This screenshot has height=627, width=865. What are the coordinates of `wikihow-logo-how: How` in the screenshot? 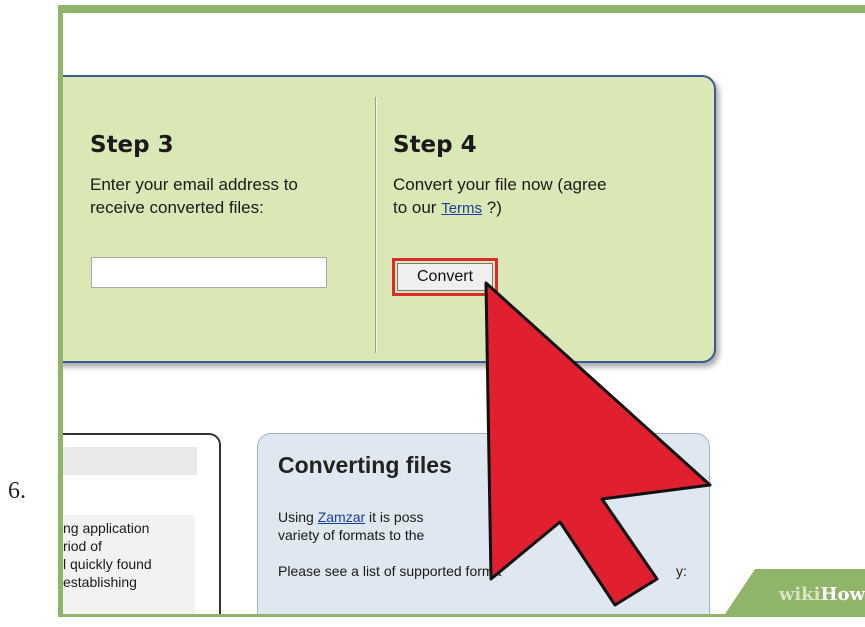 It's located at (842, 594).